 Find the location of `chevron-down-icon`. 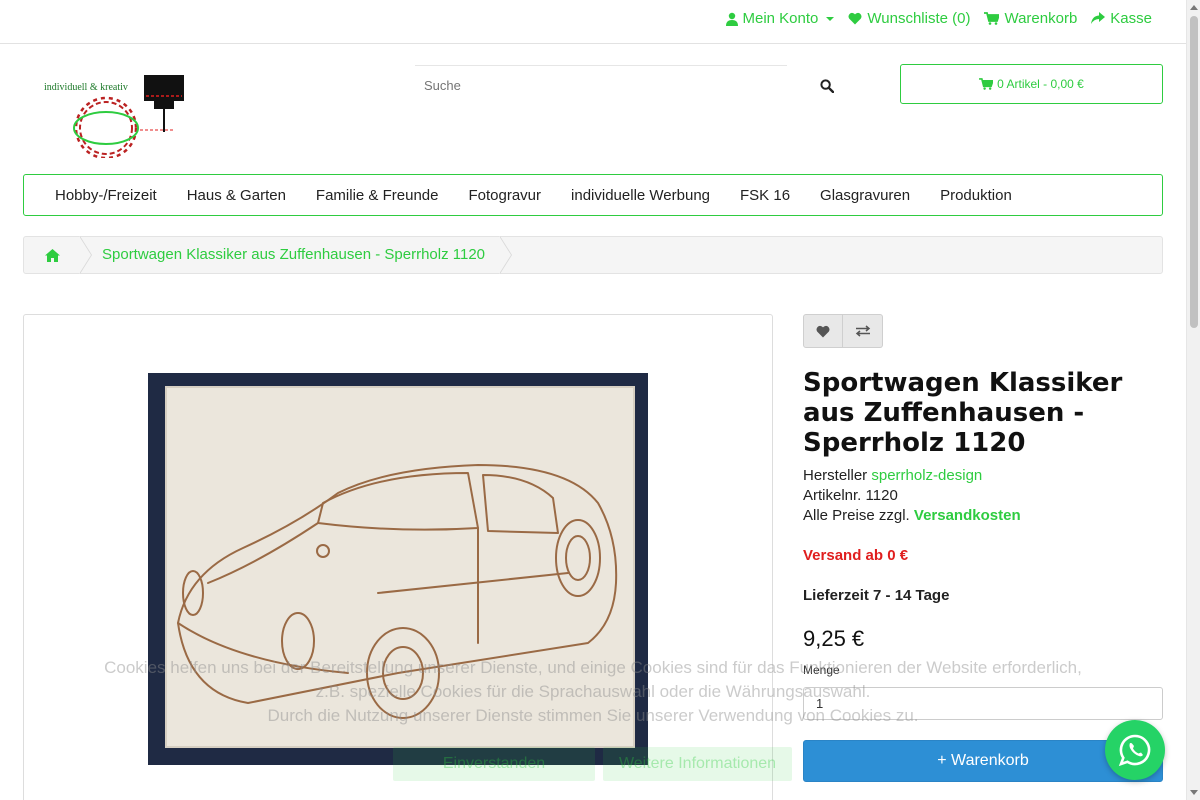

chevron-down-icon is located at coordinates (830, 18).